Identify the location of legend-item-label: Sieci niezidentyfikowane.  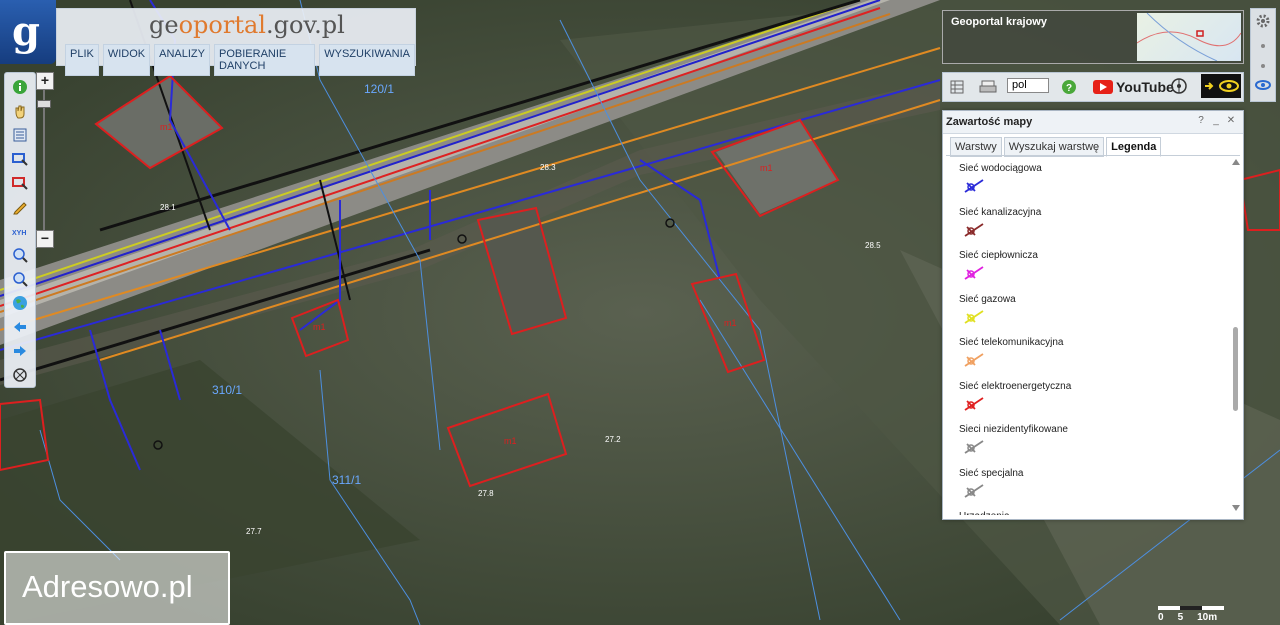
(1013, 429).